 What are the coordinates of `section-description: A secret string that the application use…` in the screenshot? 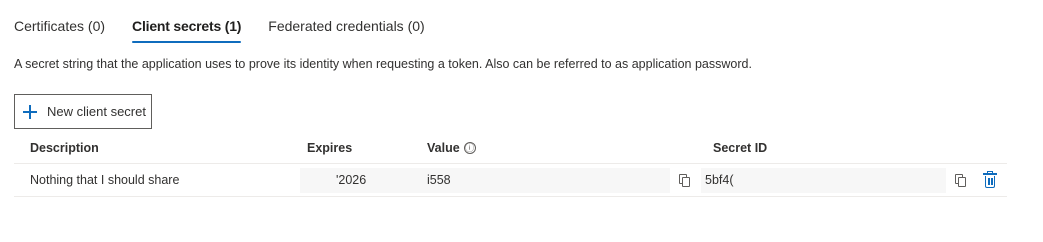 It's located at (383, 64).